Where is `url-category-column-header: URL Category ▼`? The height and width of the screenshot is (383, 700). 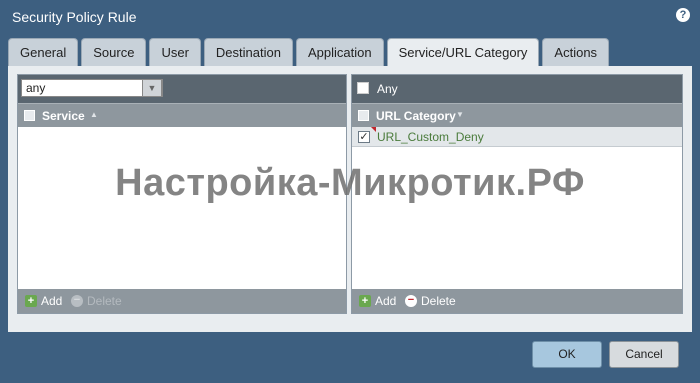 url-category-column-header: URL Category ▼ is located at coordinates (517, 115).